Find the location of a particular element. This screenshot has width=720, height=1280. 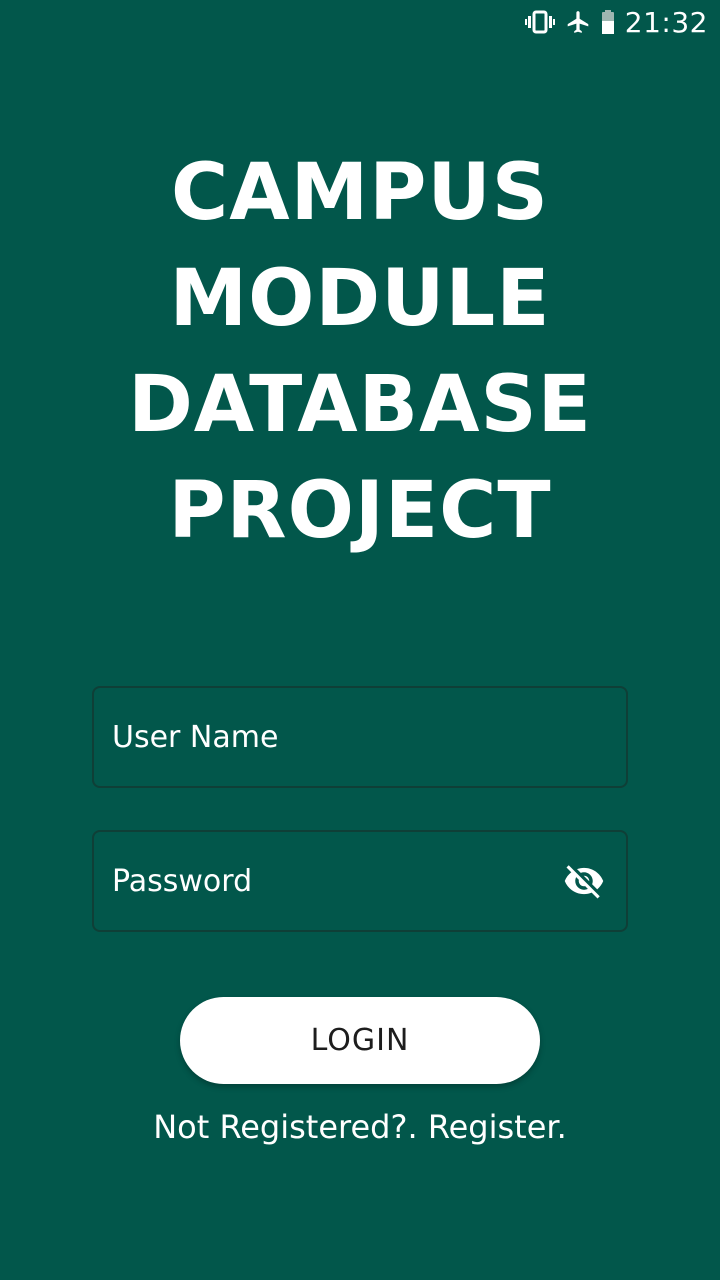

status-bar: 21:32 is located at coordinates (622, 22).